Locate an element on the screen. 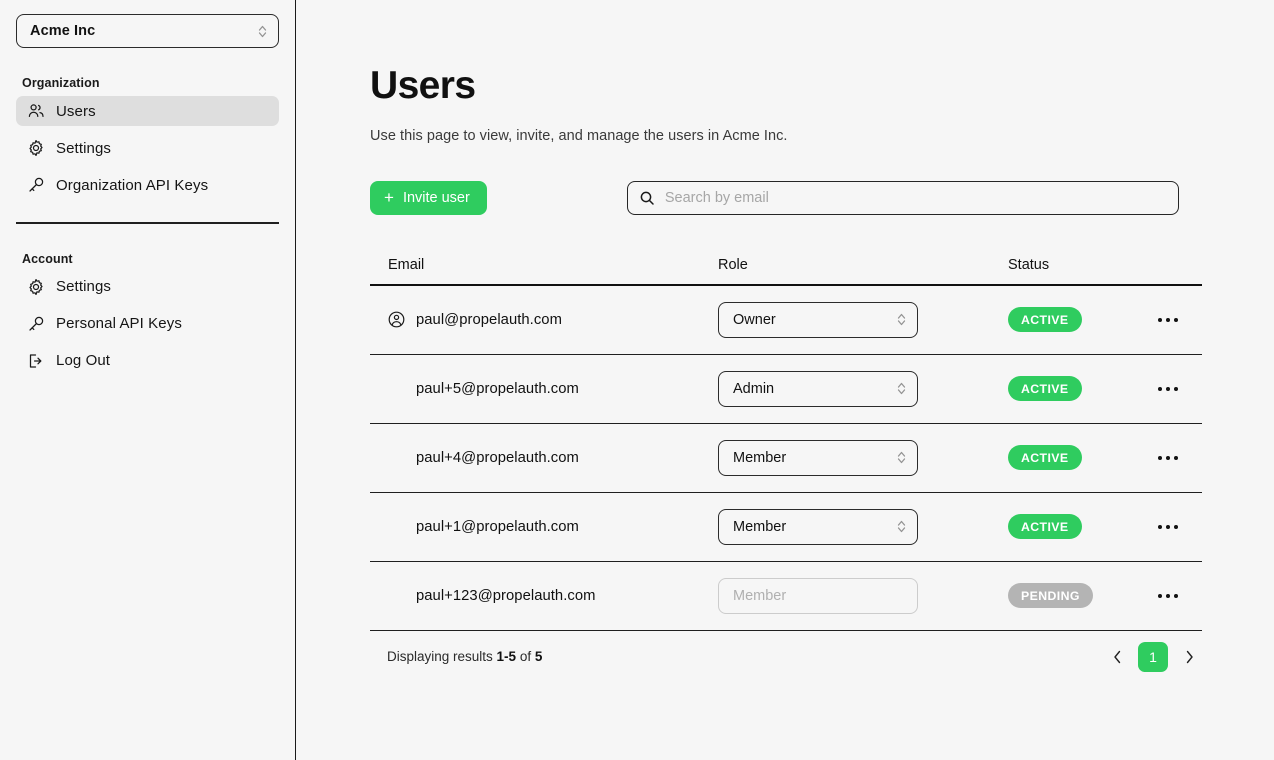 Image resolution: width=1274 pixels, height=760 pixels. role-select: Owner is located at coordinates (818, 319).